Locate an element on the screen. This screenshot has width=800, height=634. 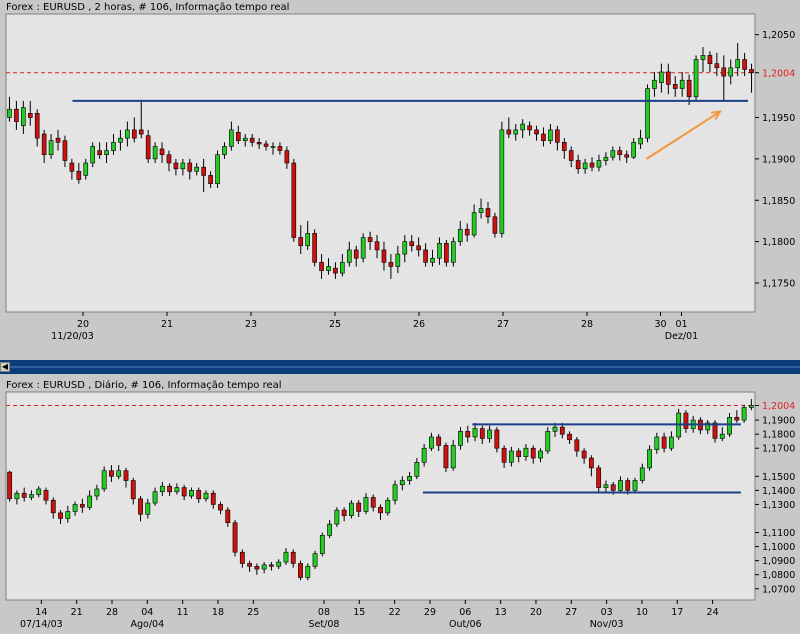
price-label: 1,1800 is located at coordinates (778, 435).